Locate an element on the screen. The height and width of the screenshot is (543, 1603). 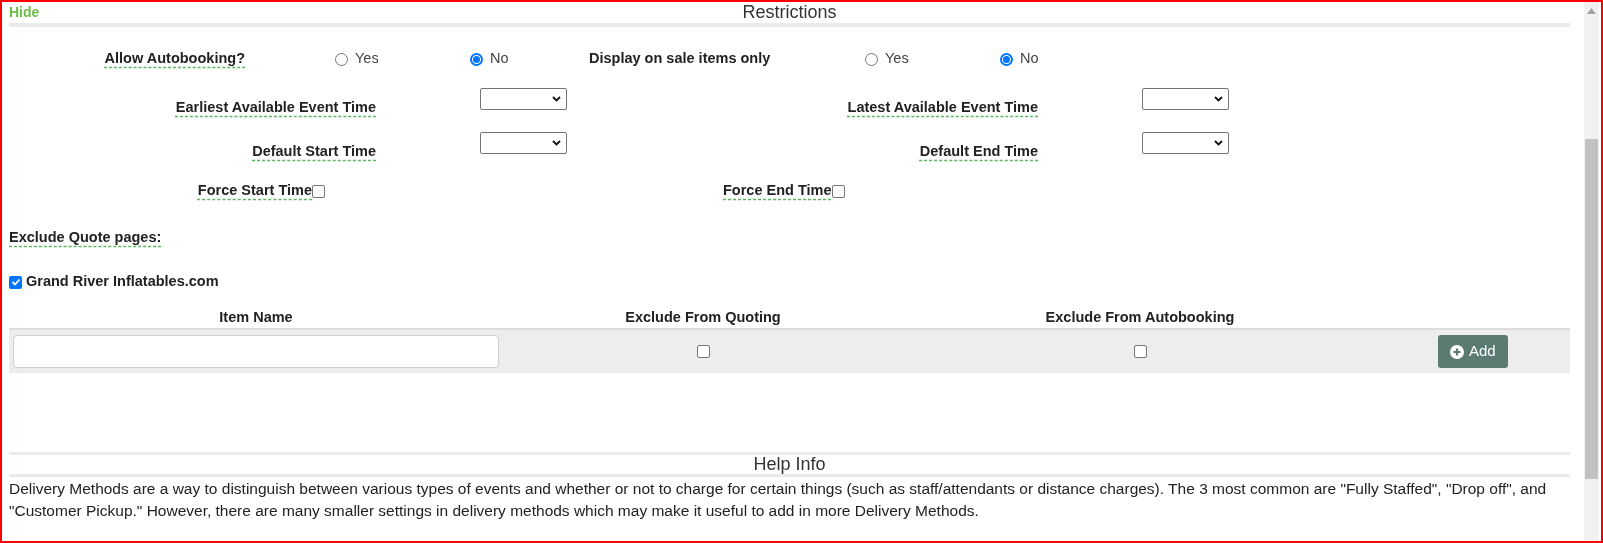
plus-circle-icon is located at coordinates (1457, 351).